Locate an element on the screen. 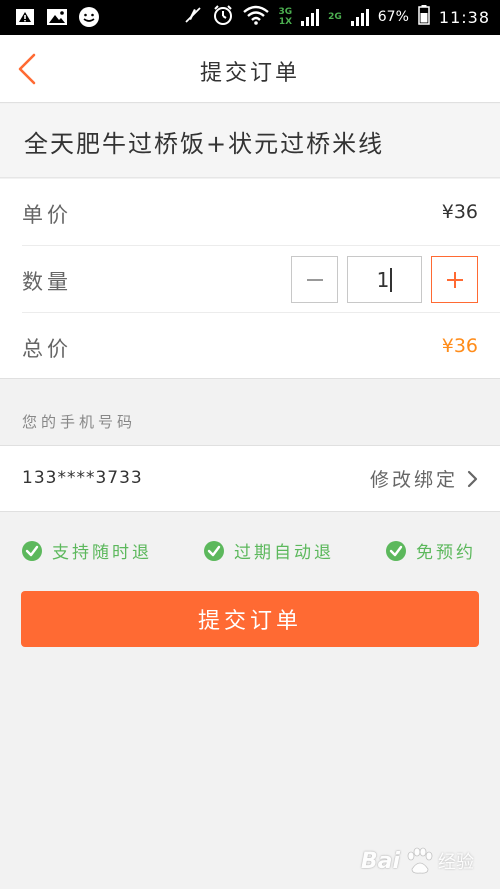  product-title: 全天肥牛过桥饭+状元过桥米线 is located at coordinates (250, 141).